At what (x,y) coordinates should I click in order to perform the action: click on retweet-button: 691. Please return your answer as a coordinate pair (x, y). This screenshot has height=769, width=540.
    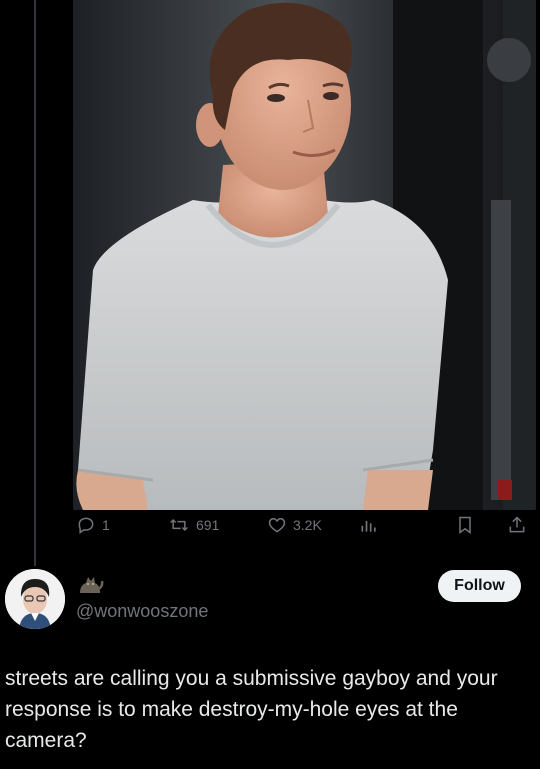
    Looking at the image, I should click on (193, 525).